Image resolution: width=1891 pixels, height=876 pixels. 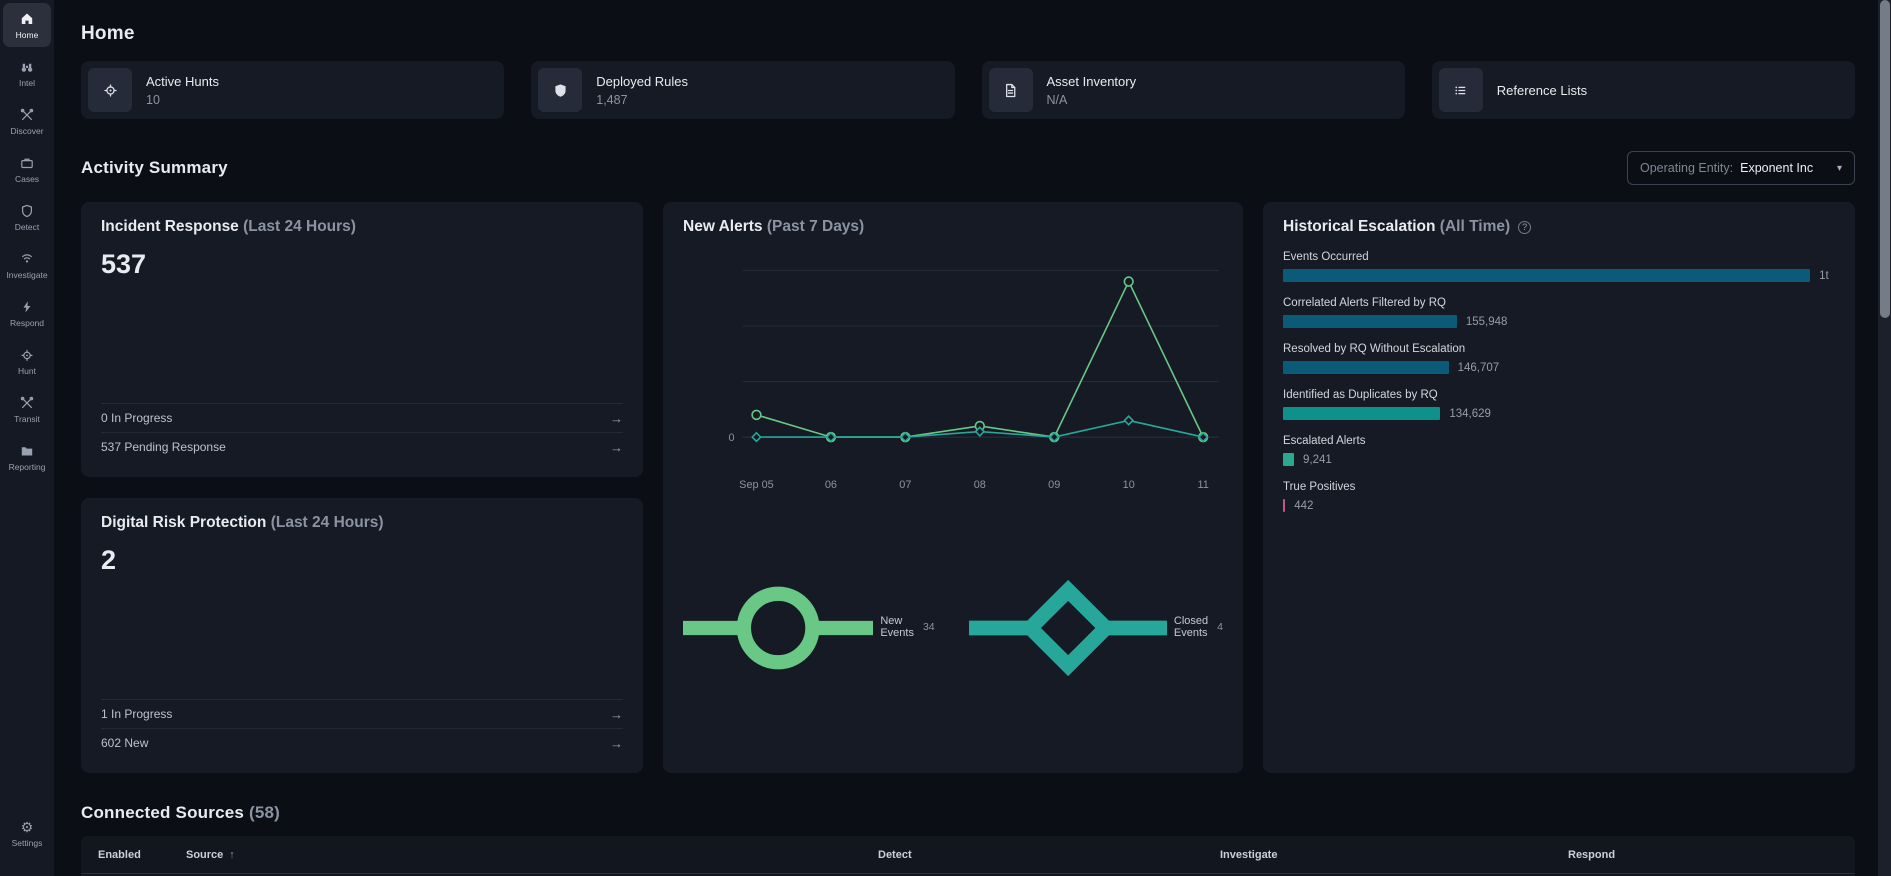 What do you see at coordinates (1319, 487) in the screenshot?
I see `historical-metric-label: True Positives` at bounding box center [1319, 487].